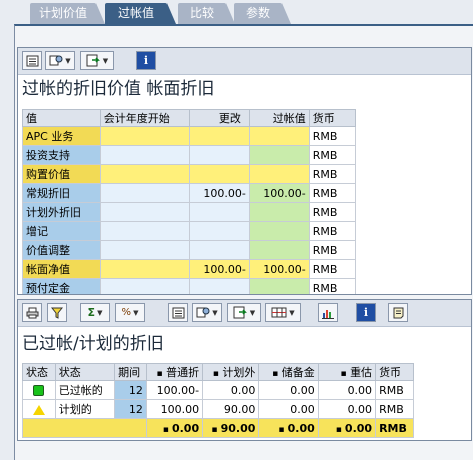  Describe the element at coordinates (57, 312) in the screenshot. I see `filter-icon` at that location.